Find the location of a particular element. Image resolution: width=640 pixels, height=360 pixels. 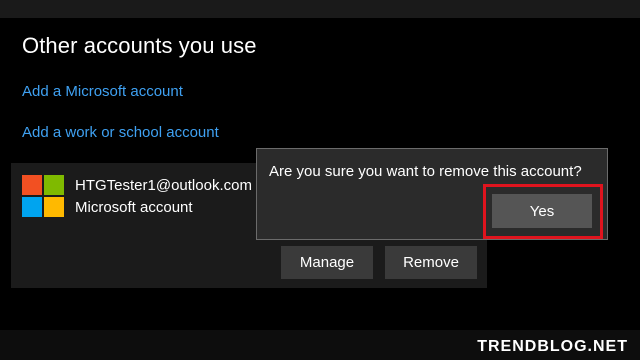

remove-button: Remove is located at coordinates (431, 262).